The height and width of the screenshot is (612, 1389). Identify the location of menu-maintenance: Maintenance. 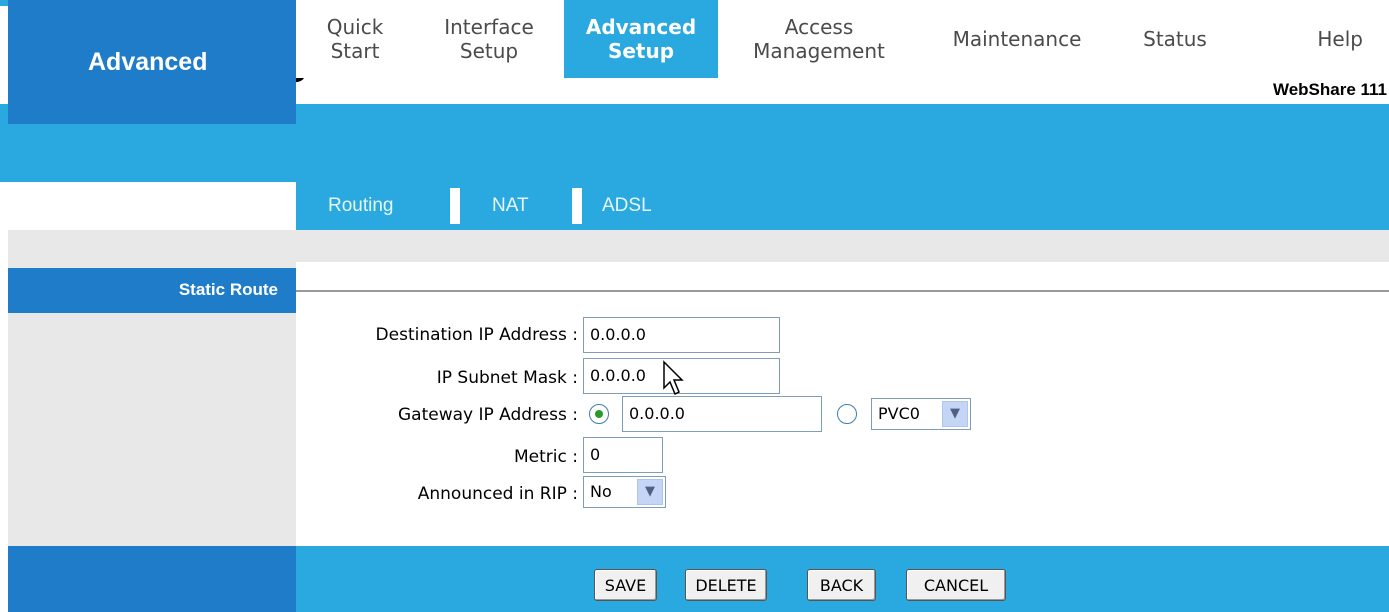
(1017, 39).